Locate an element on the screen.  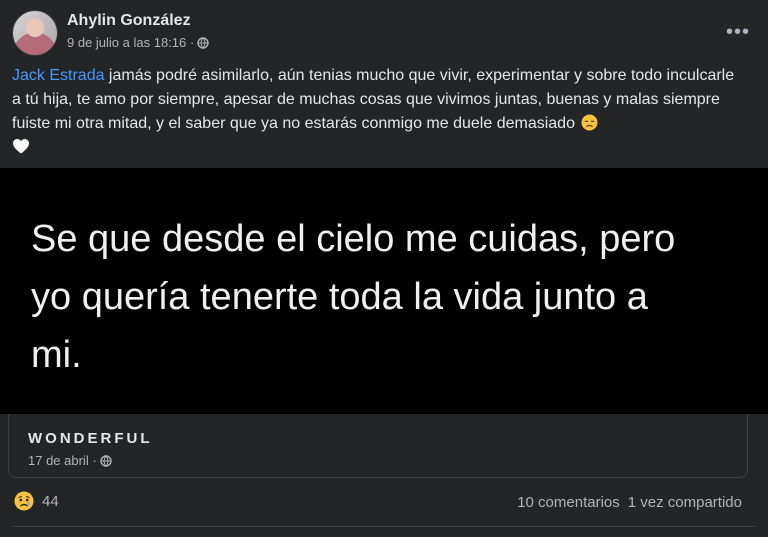
shared-page-name: WONDERFUL is located at coordinates (90, 438).